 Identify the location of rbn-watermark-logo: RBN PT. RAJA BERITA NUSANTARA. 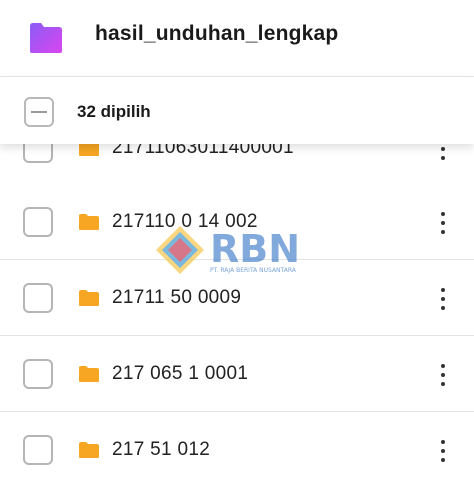
(228, 250).